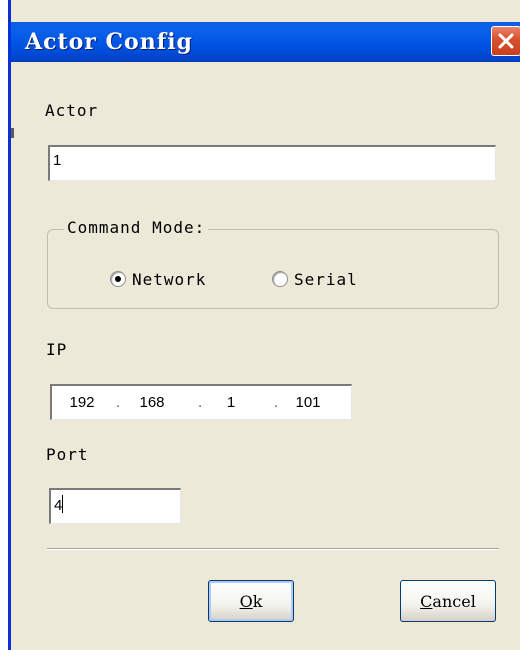 The height and width of the screenshot is (650, 520). I want to click on close-button, so click(505, 41).